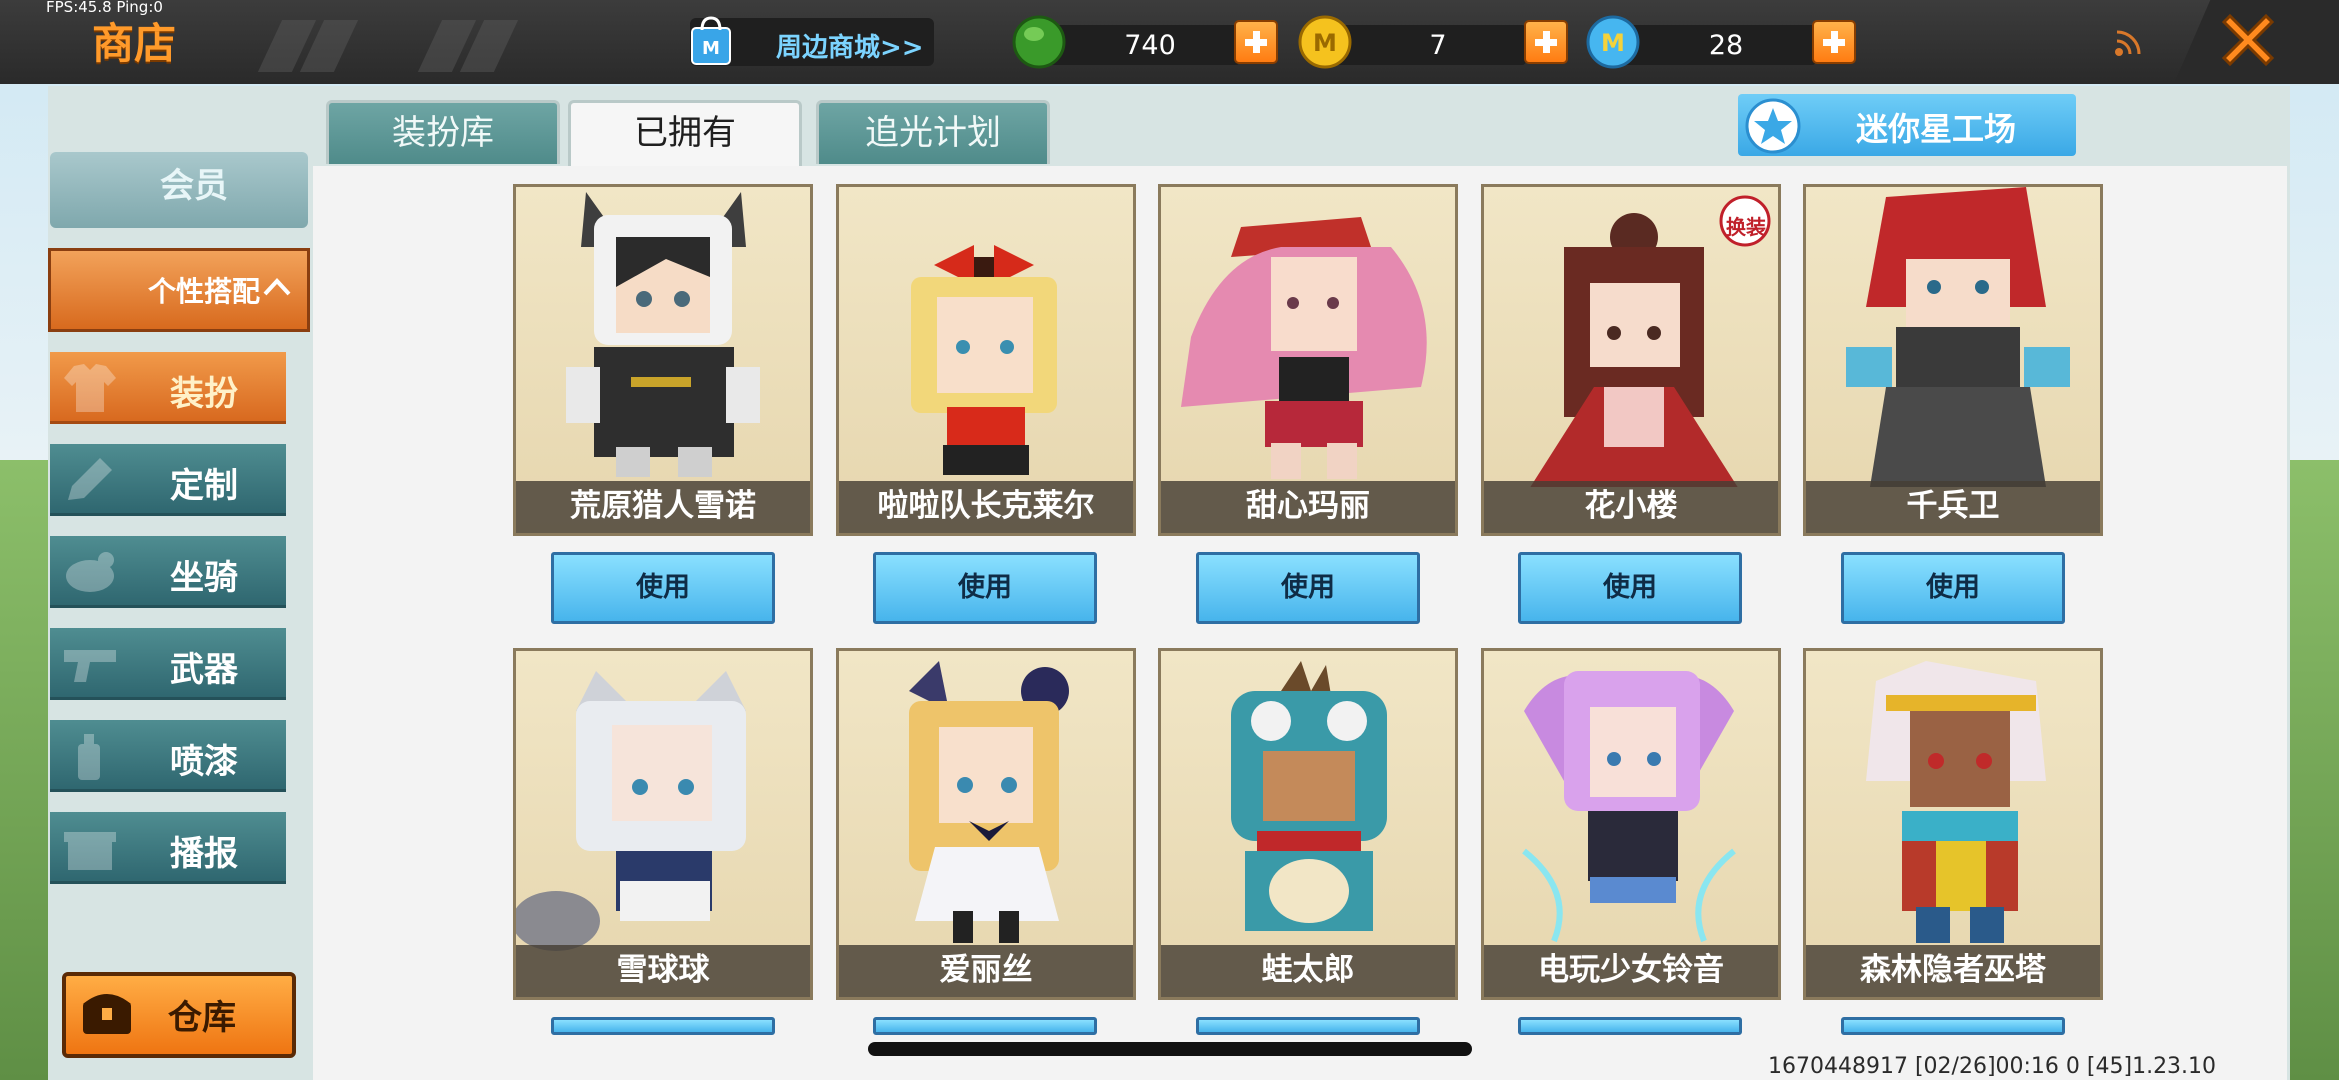 The image size is (2339, 1080). I want to click on shopping-bag-icon: M, so click(711, 40).